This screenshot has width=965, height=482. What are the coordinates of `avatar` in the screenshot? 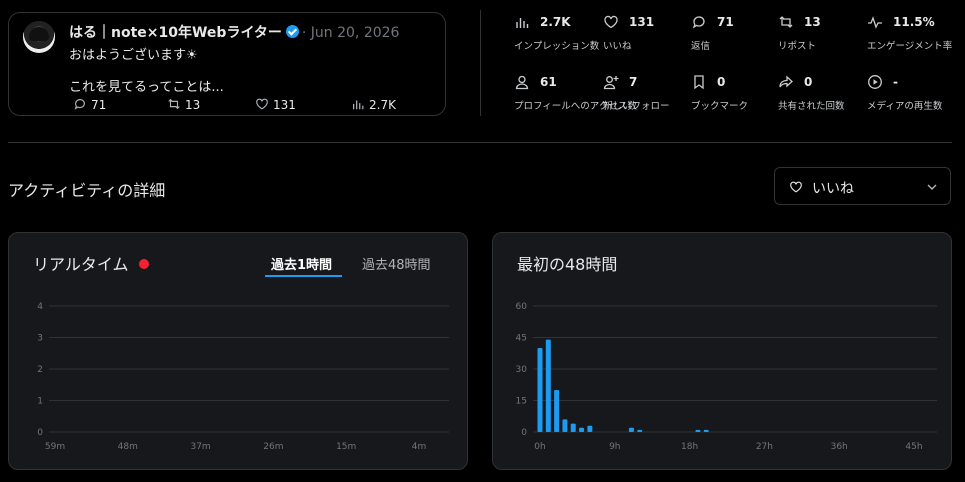 It's located at (39, 37).